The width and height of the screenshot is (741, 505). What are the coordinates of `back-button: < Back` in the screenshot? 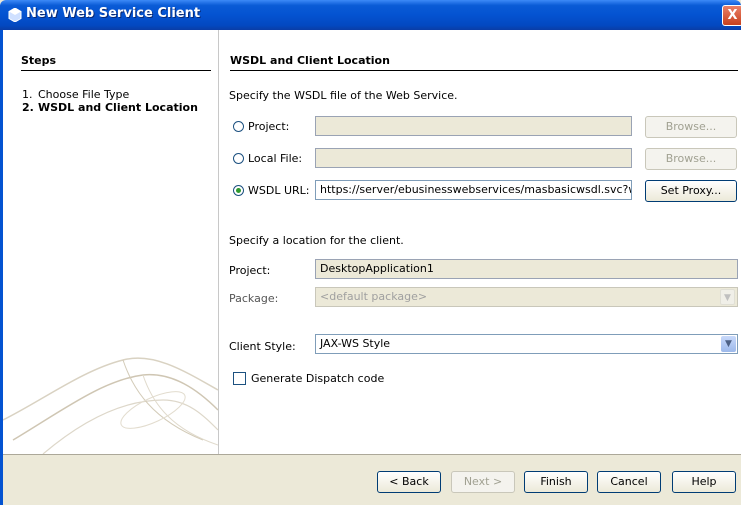 It's located at (409, 482).